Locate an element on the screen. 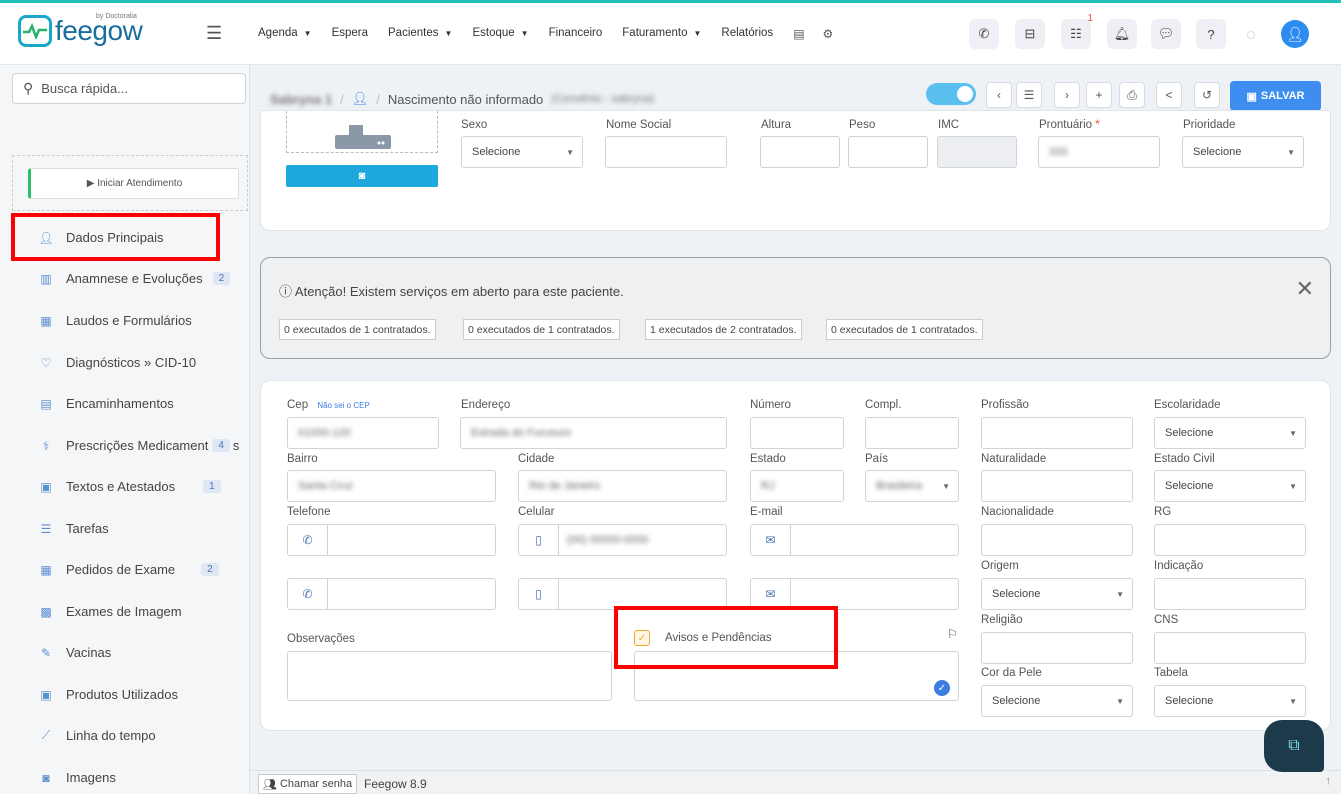 The height and width of the screenshot is (794, 1341). sidebar-item-encaminhamentos: ▤ Encaminhamentos is located at coordinates (105, 403).